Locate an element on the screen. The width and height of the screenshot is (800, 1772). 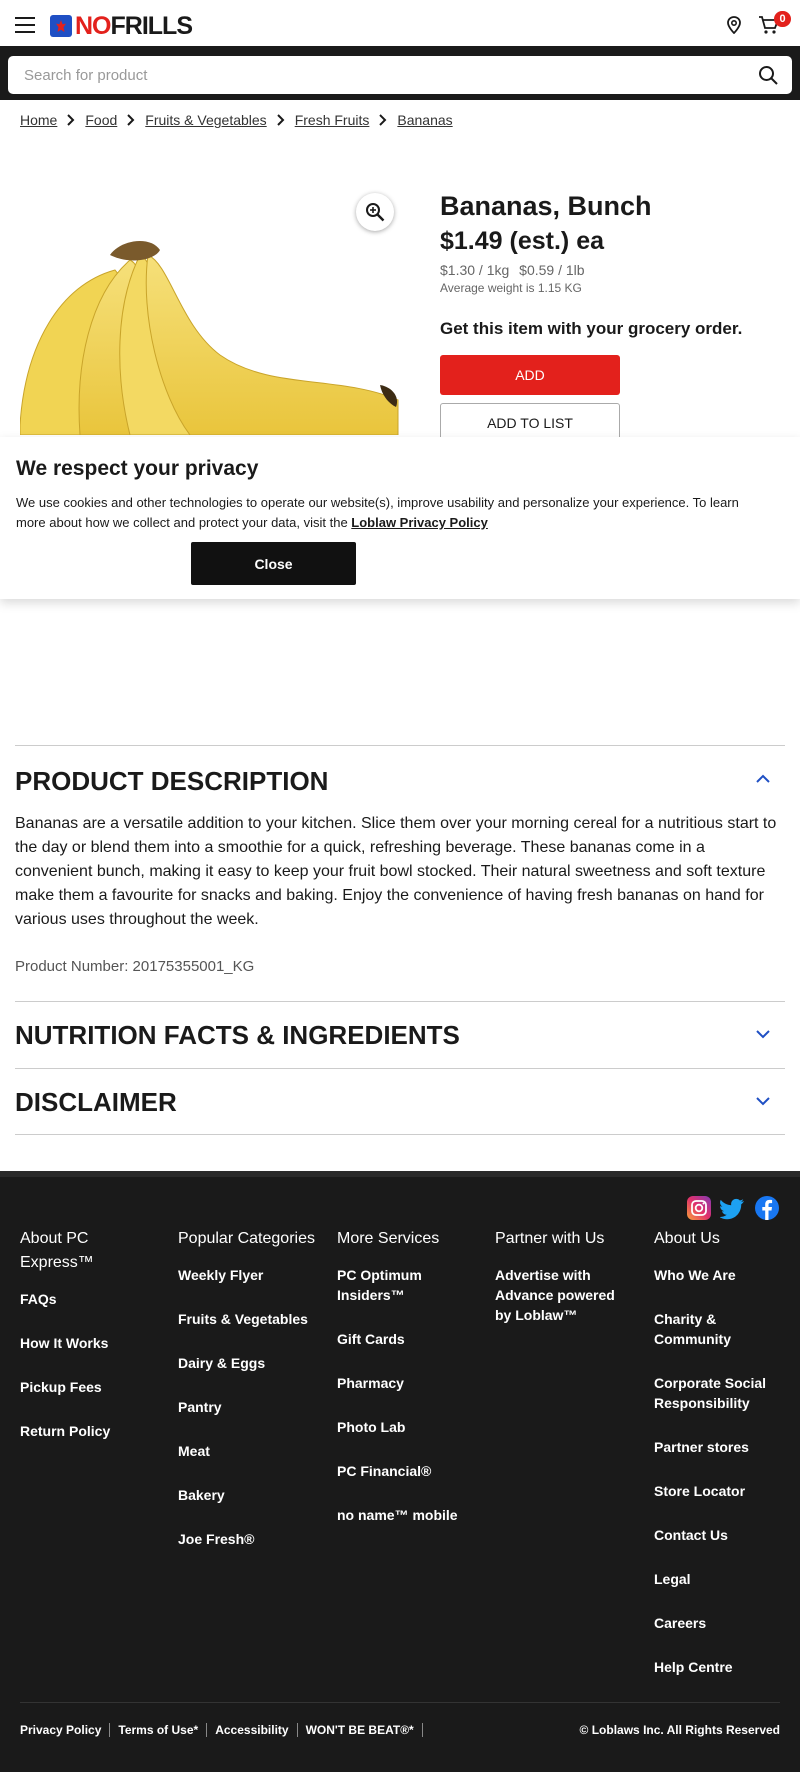
order-prompt: Get this item with your grocery order. is located at coordinates (591, 328).